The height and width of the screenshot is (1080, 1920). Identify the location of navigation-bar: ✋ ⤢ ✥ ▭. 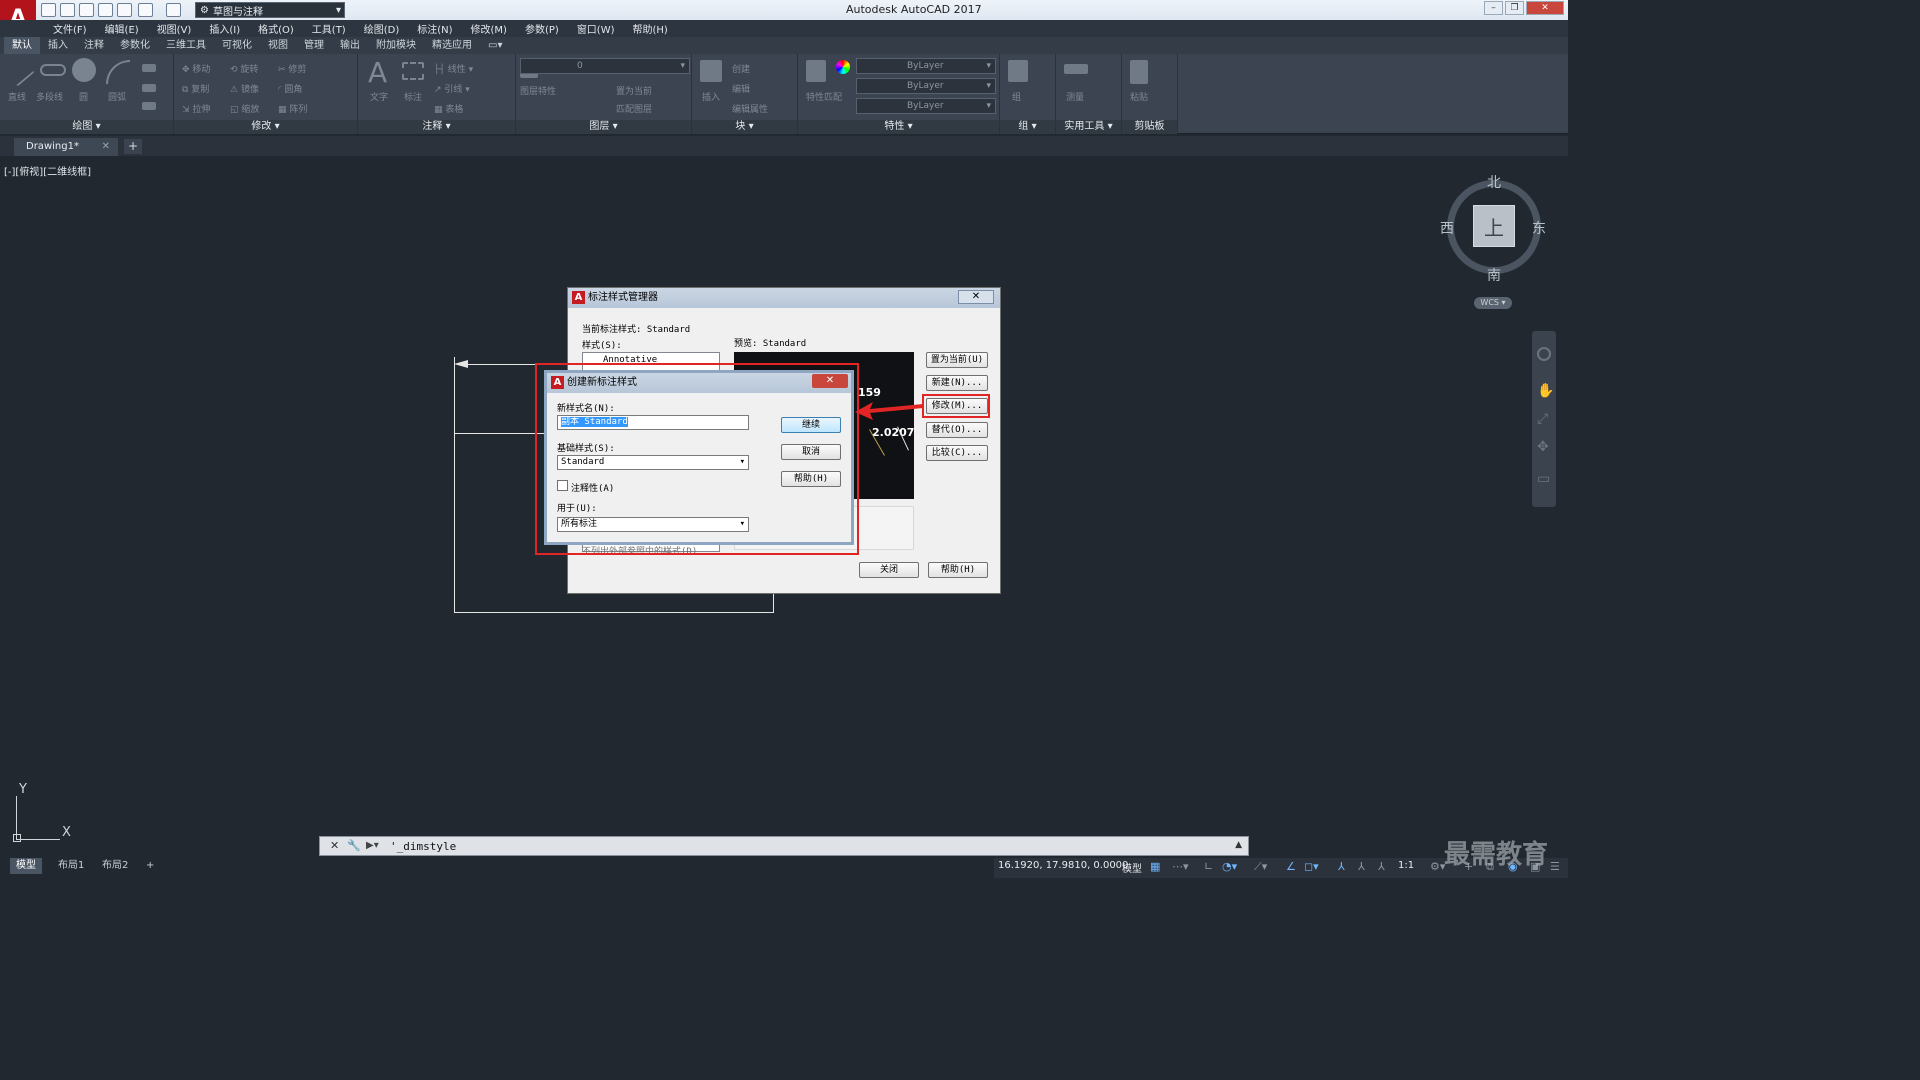
(1544, 419).